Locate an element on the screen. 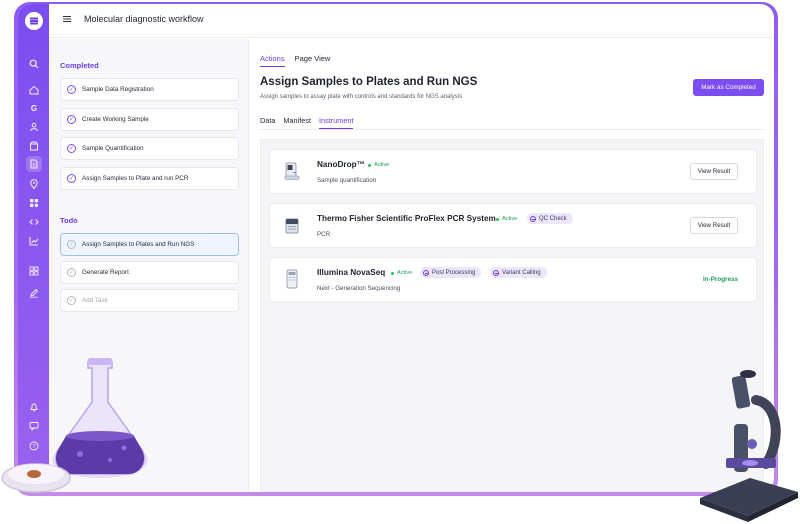 The height and width of the screenshot is (524, 800). flask-illustration is located at coordinates (74, 425).